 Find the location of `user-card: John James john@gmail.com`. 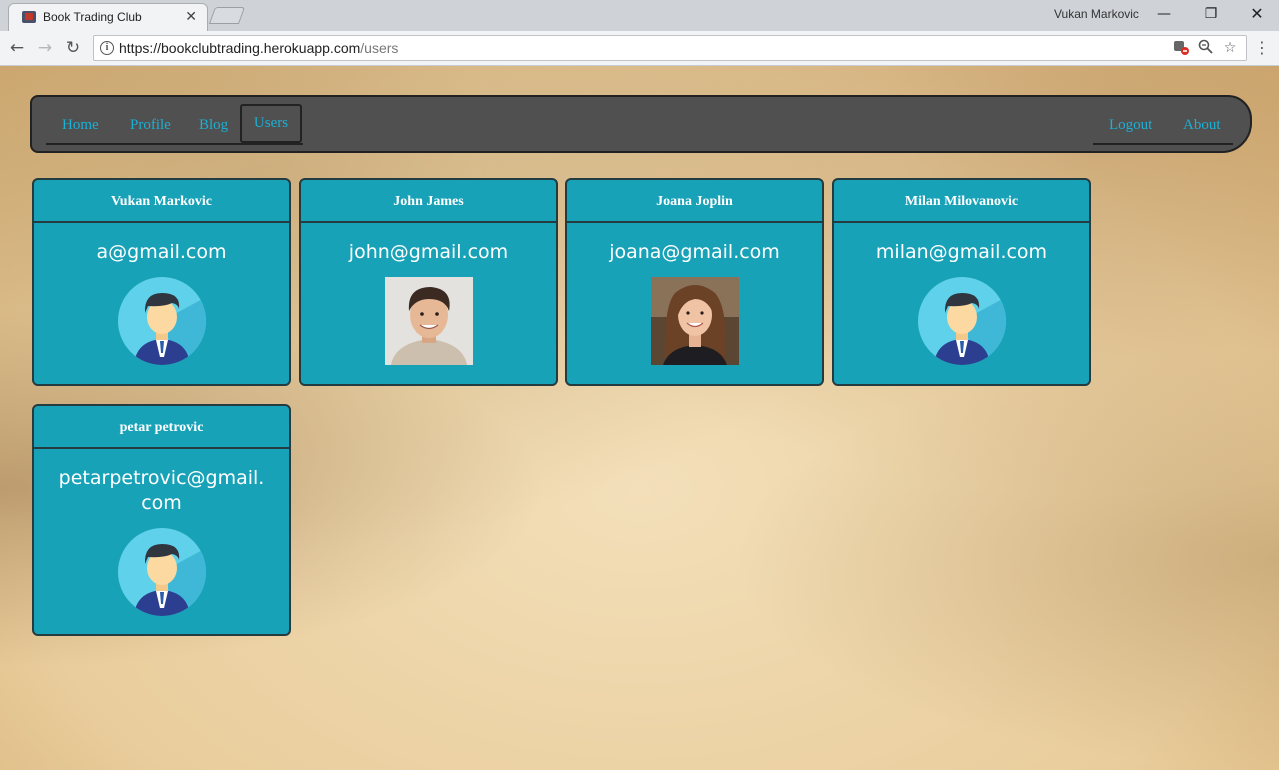

user-card: John James john@gmail.com is located at coordinates (428, 282).